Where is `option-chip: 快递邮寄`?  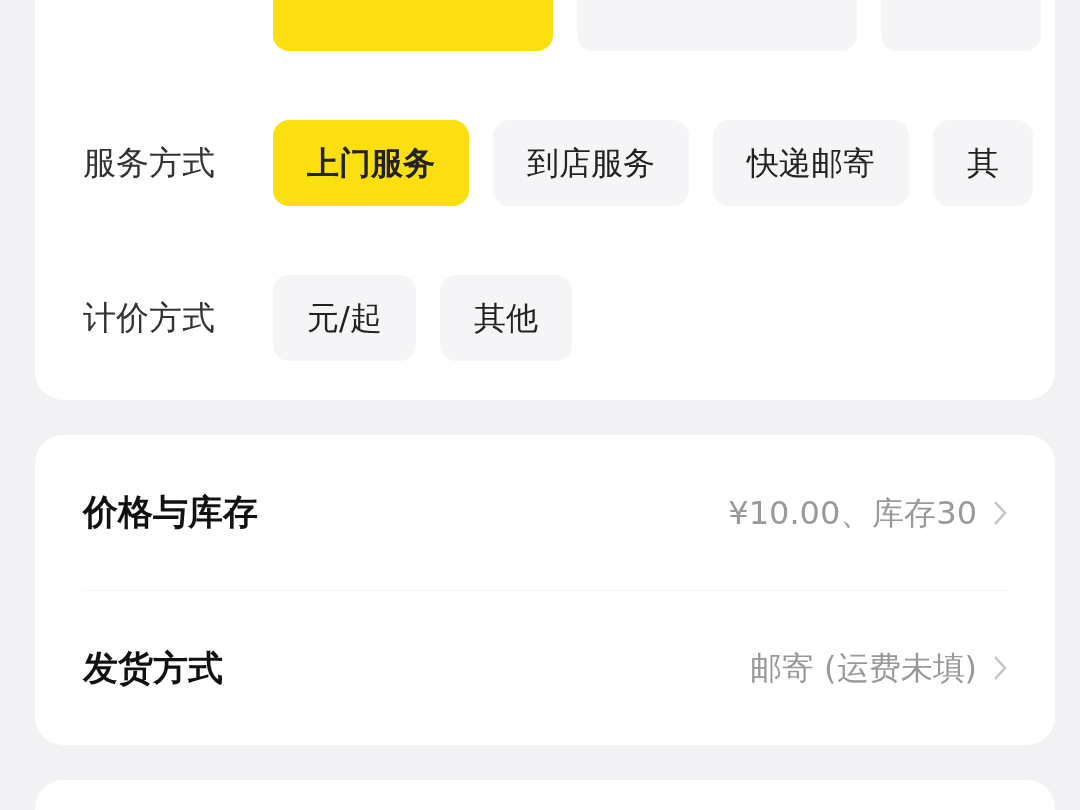 option-chip: 快递邮寄 is located at coordinates (811, 162).